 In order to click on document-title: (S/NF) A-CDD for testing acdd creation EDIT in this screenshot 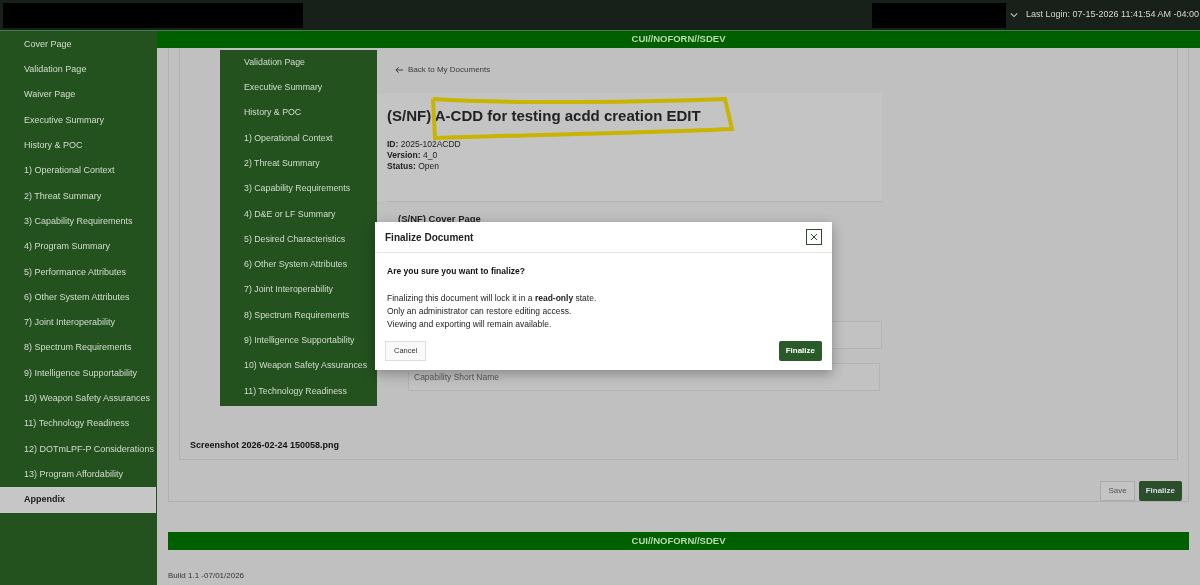, I will do `click(544, 115)`.